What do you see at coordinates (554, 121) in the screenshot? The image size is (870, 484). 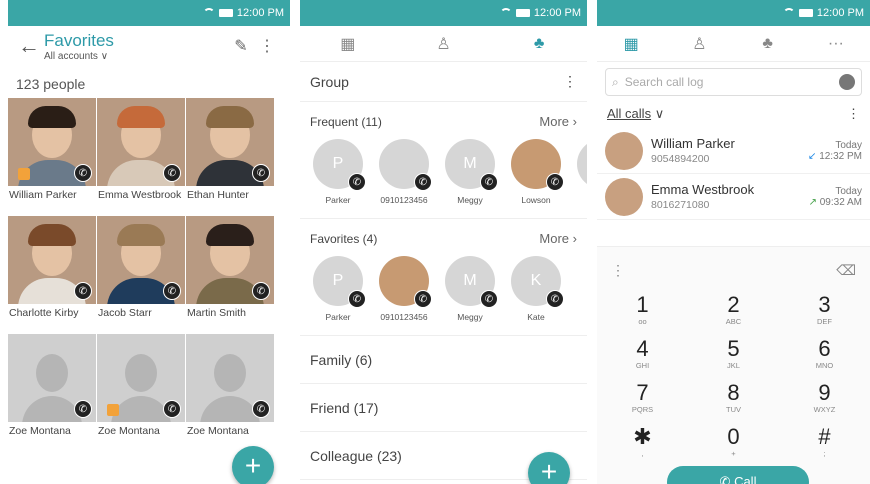 I see `more-label: More` at bounding box center [554, 121].